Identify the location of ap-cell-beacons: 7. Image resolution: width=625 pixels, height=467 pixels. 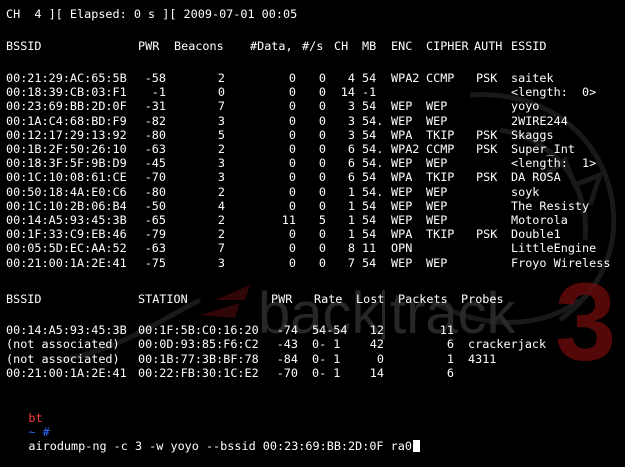
(221, 248).